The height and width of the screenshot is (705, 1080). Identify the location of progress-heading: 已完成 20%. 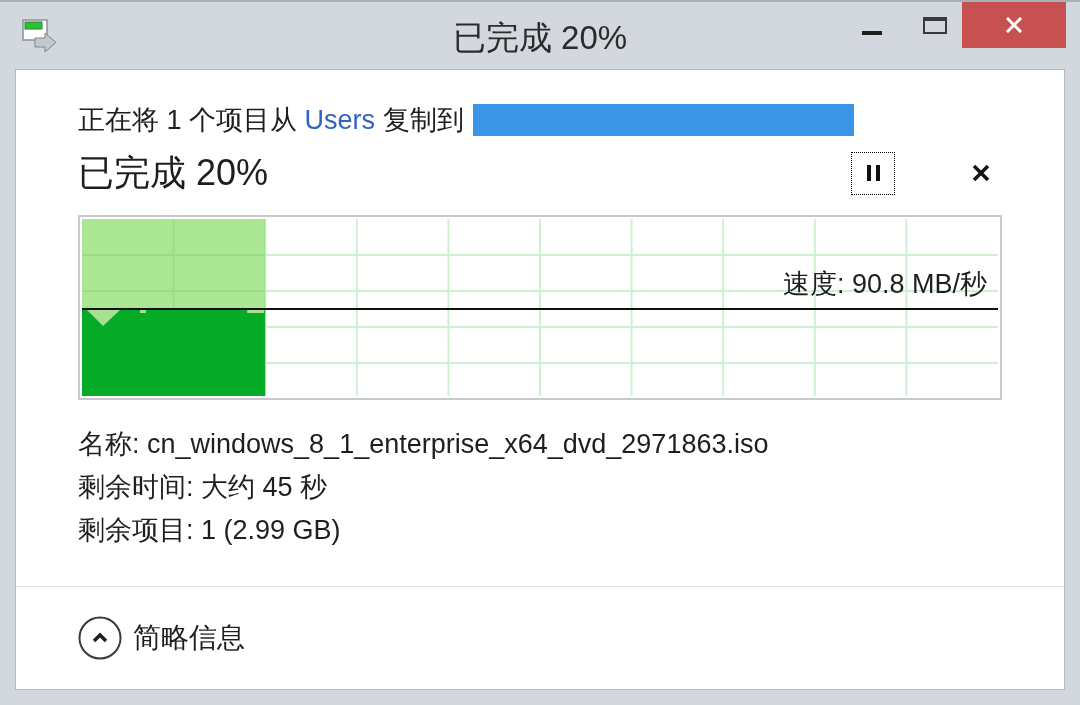
(173, 173).